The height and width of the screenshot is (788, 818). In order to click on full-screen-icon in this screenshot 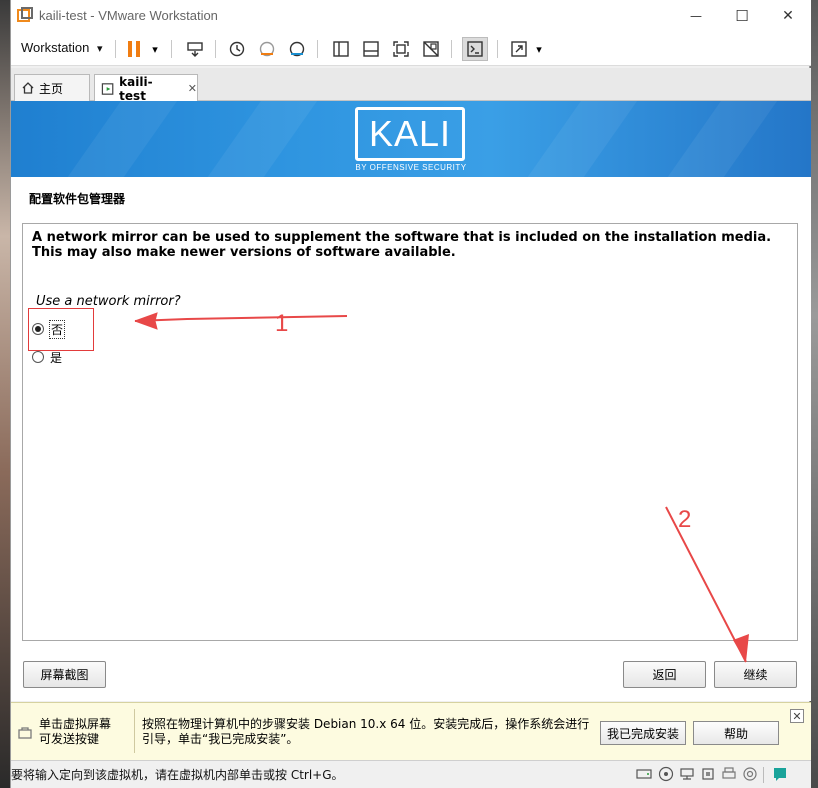, I will do `click(401, 49)`.